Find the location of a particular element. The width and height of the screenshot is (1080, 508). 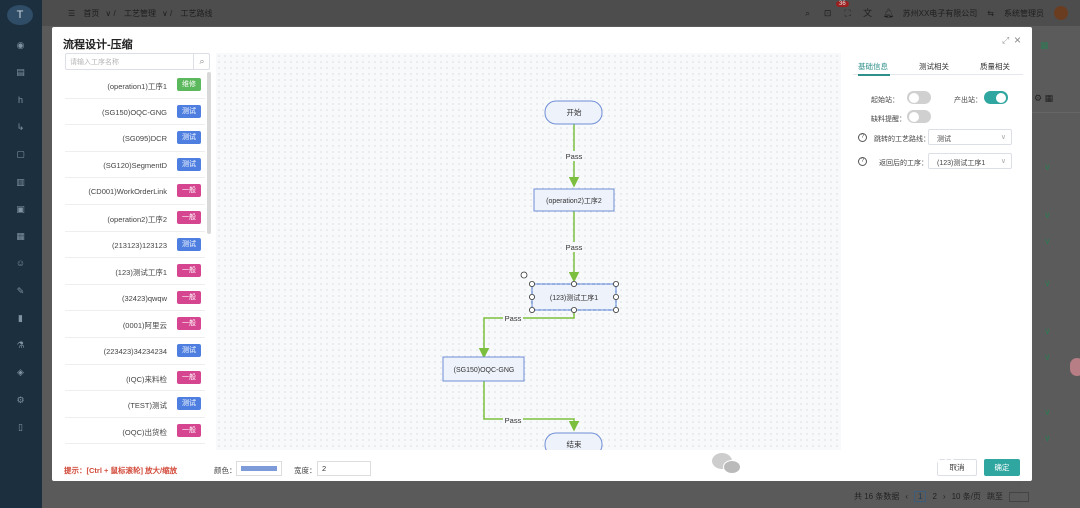

operation-list-item: (223423)34234234 测试 is located at coordinates (135, 351).